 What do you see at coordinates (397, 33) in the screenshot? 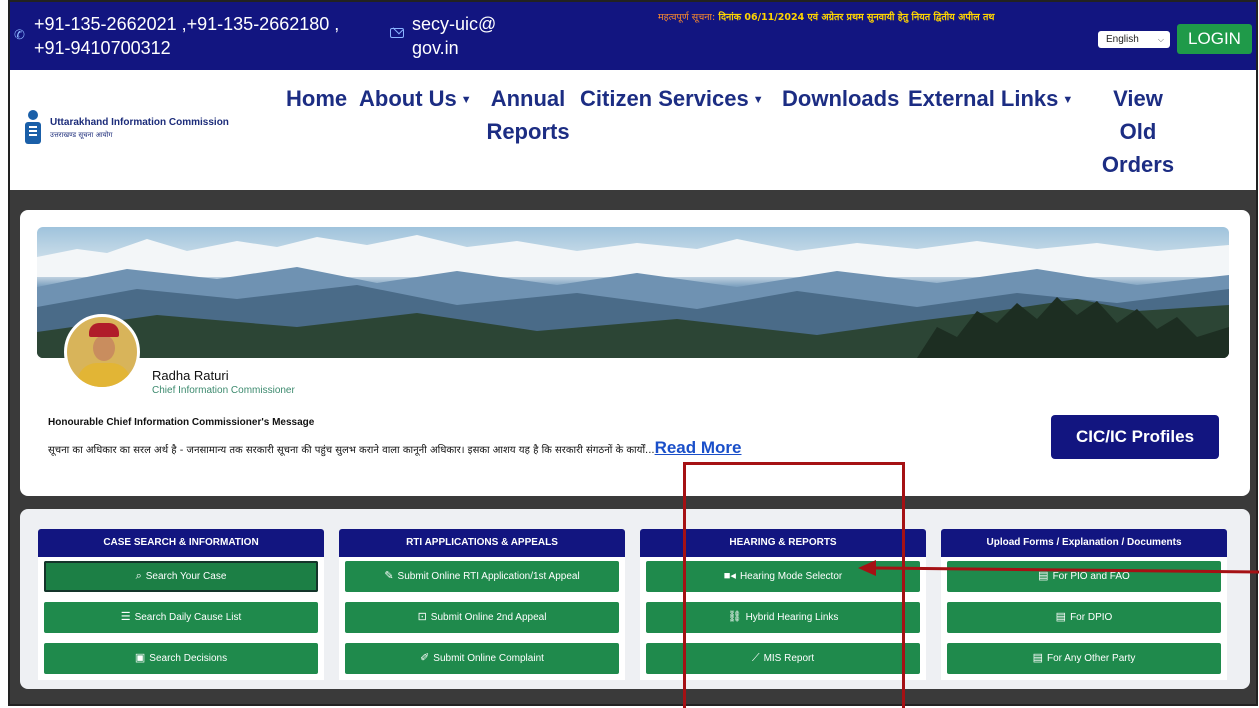
I see `mail-icon` at bounding box center [397, 33].